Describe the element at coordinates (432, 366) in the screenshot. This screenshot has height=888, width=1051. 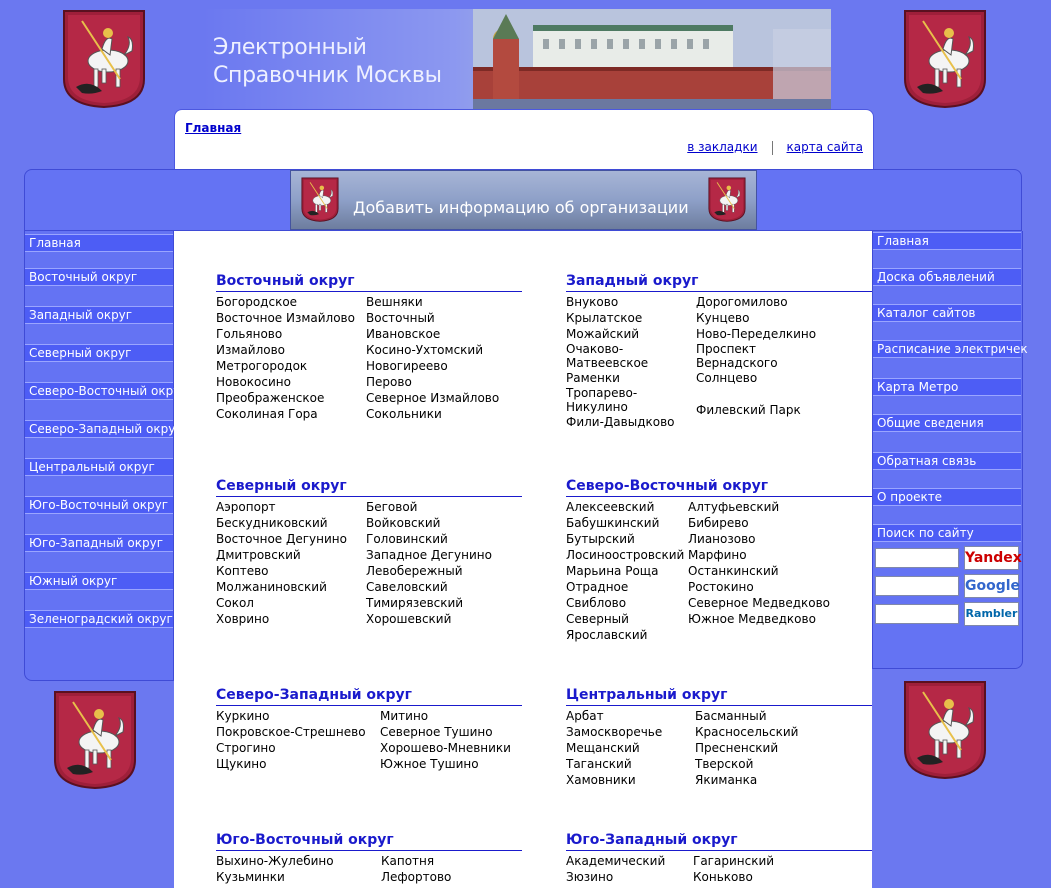
I see `area-link: Новогиреево` at that location.